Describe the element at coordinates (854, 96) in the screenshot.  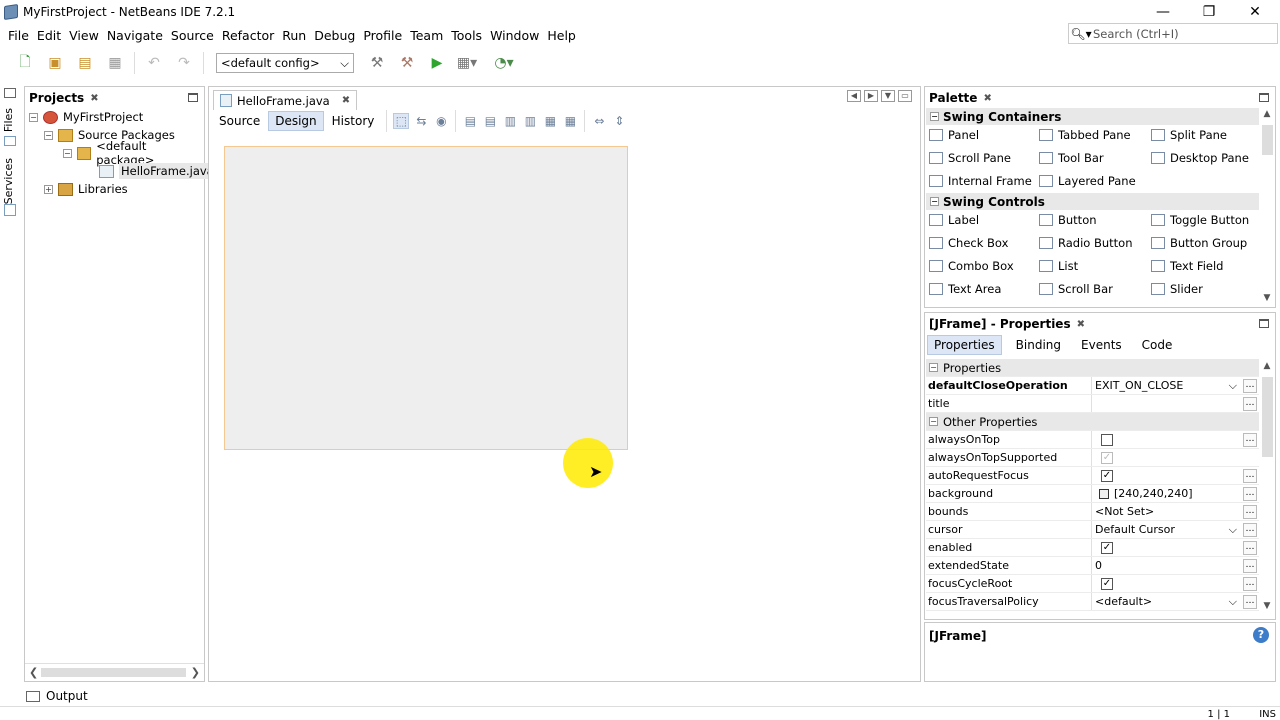
I see `scroll-tabs-left-icon: ◀` at that location.